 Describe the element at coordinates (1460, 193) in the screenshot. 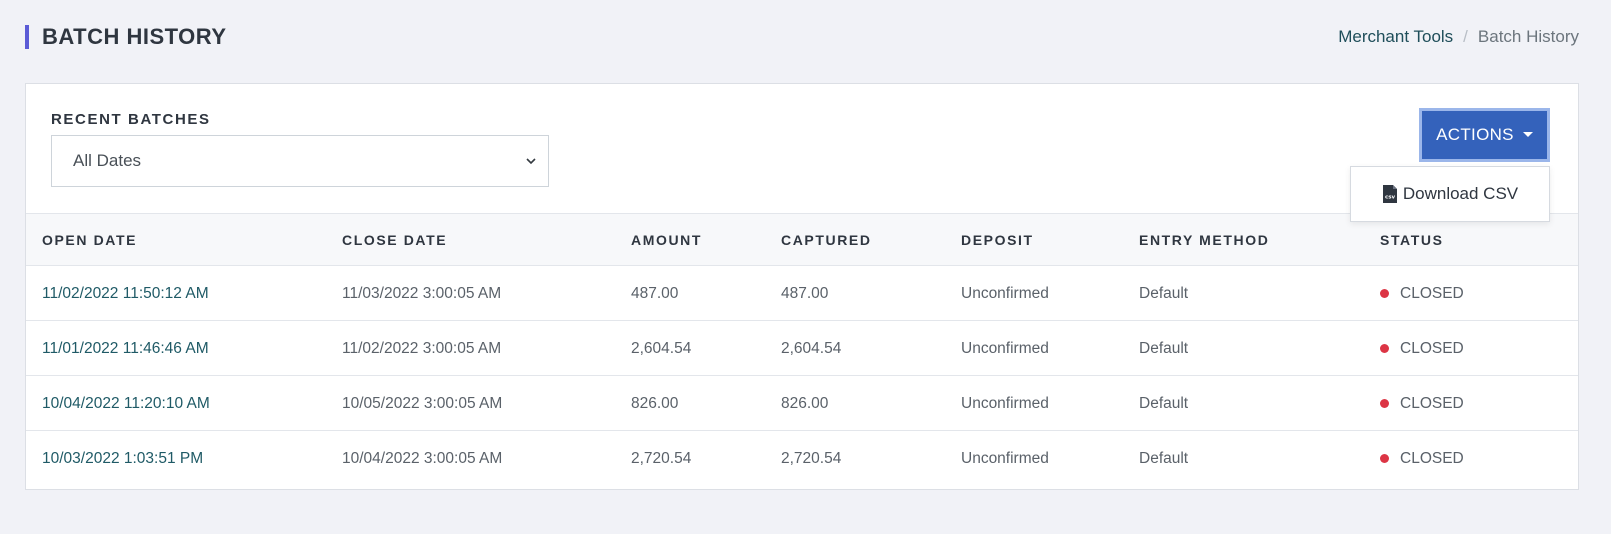

I see `download-csv-label: Download CSV` at that location.